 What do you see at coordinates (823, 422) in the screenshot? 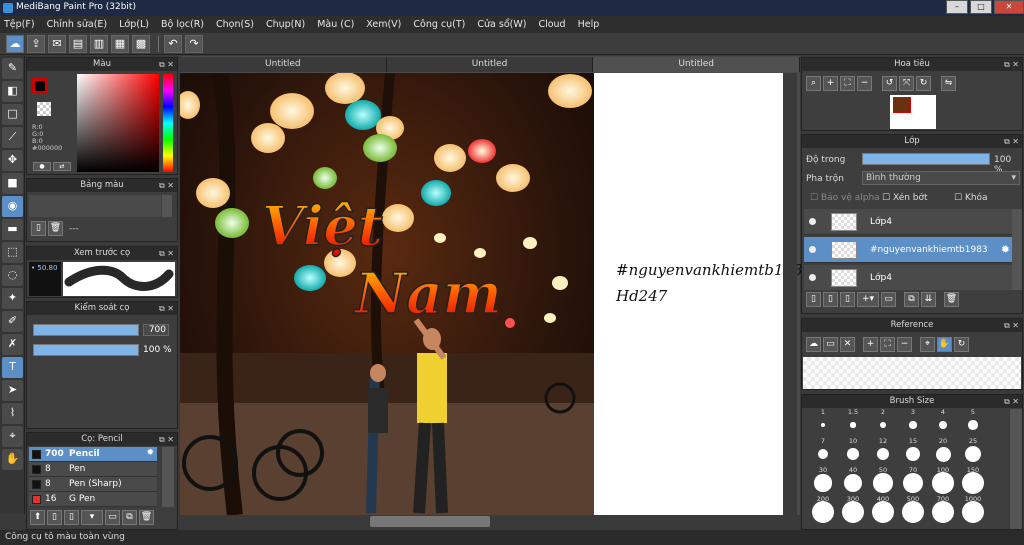
I see `brush-size-option: 1` at bounding box center [823, 422].